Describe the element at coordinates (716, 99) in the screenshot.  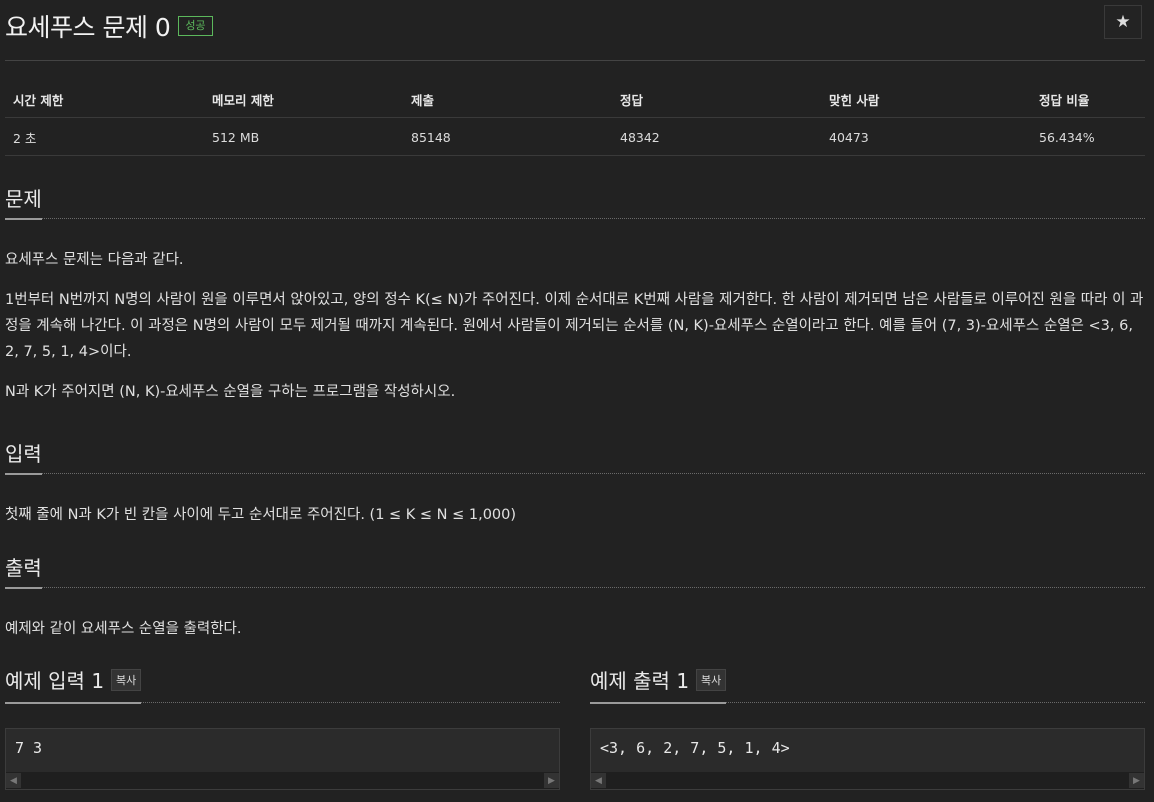
I see `header-accepted: 정답` at that location.